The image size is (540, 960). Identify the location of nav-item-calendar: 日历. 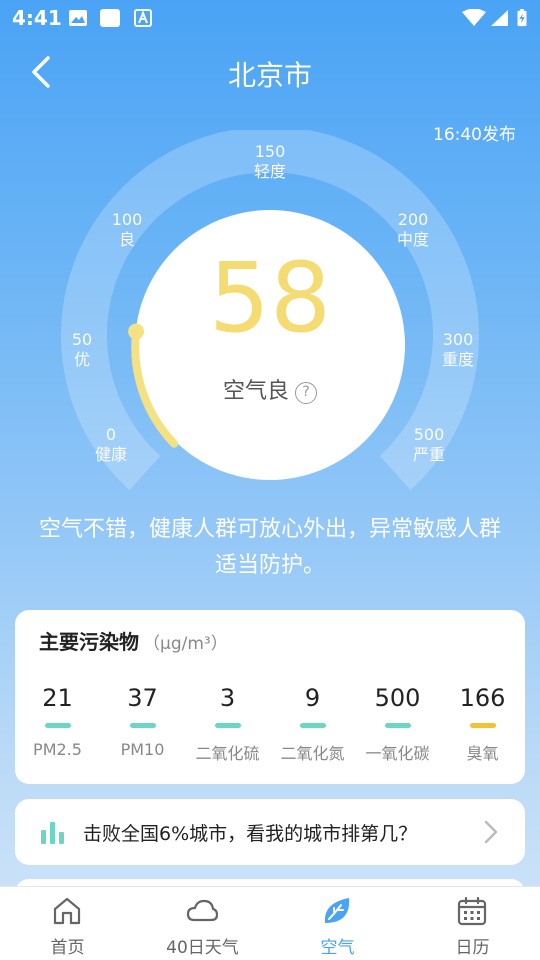
(472, 923).